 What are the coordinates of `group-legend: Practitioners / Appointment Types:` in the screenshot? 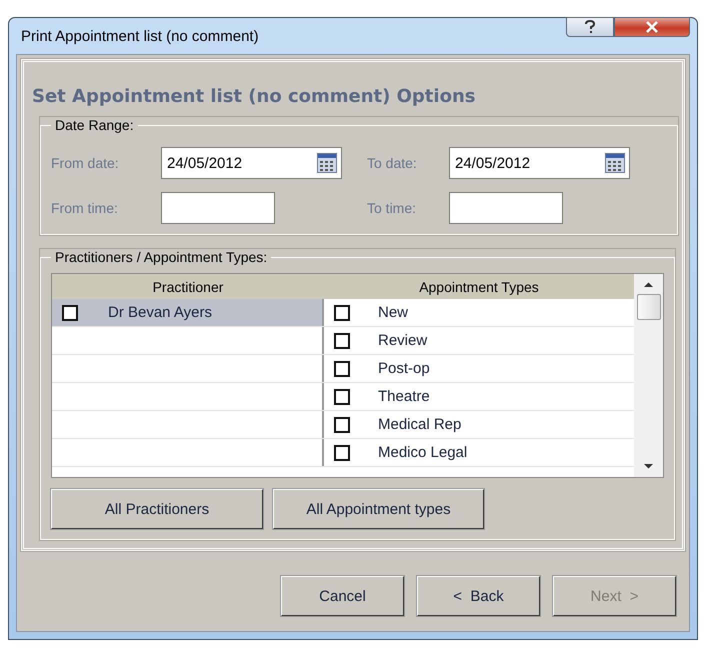 It's located at (161, 257).